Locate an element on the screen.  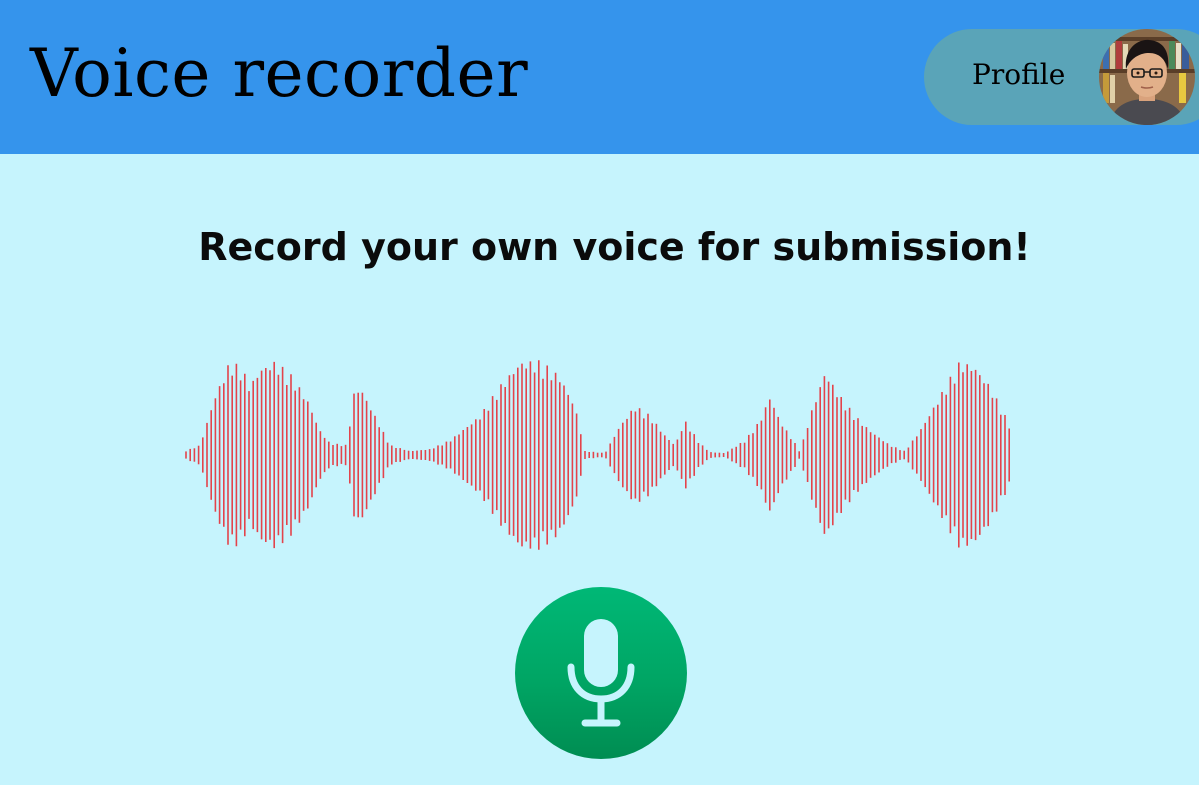
avatar-photo-icon is located at coordinates (1147, 77).